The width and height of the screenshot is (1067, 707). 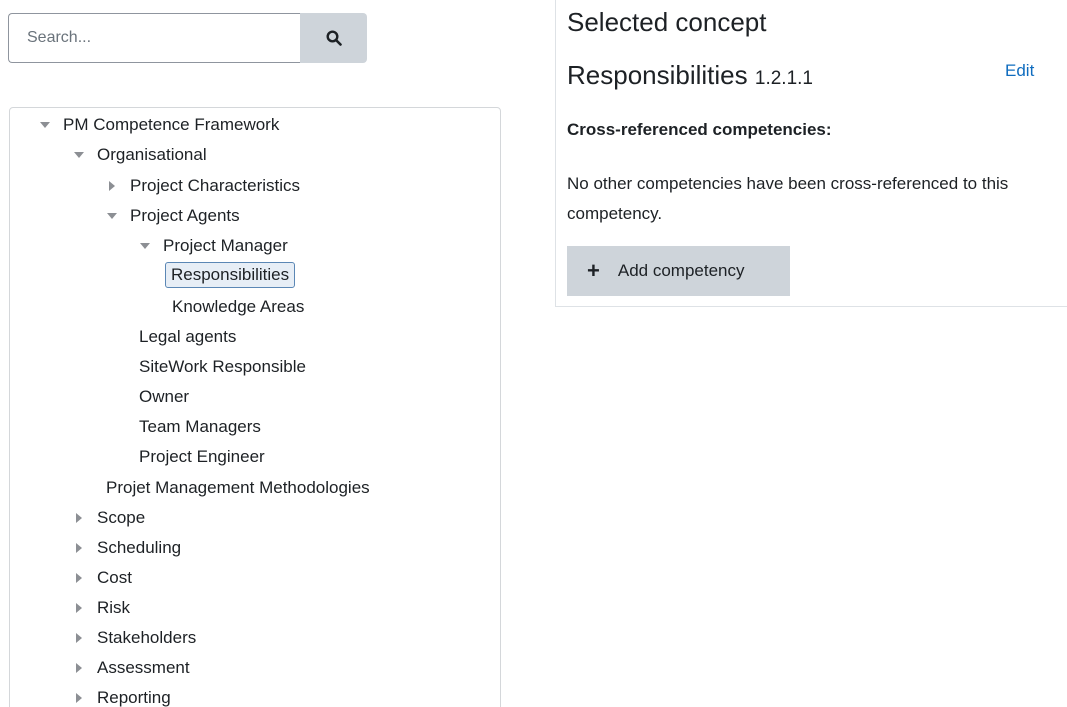 What do you see at coordinates (152, 154) in the screenshot?
I see `tree-node-label: Organisational` at bounding box center [152, 154].